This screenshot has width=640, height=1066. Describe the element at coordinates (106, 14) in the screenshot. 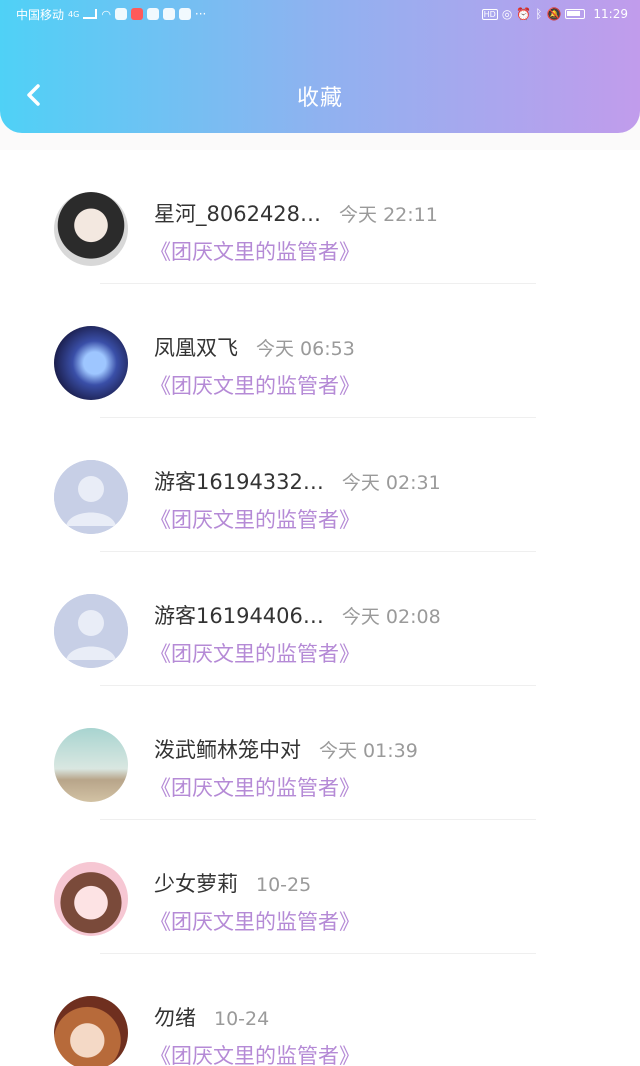

I see `wifi-icon: ◠` at that location.